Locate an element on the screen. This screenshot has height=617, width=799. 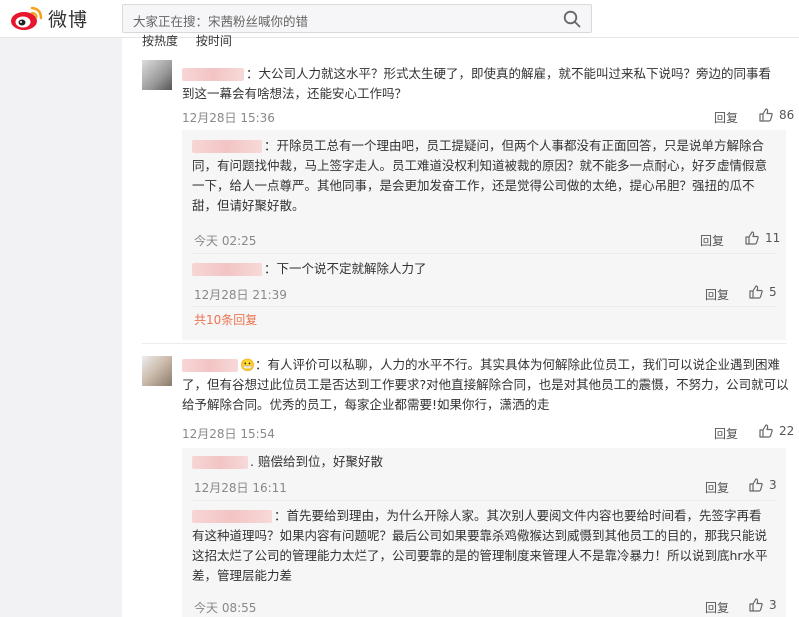
like-count: 22 is located at coordinates (787, 431).